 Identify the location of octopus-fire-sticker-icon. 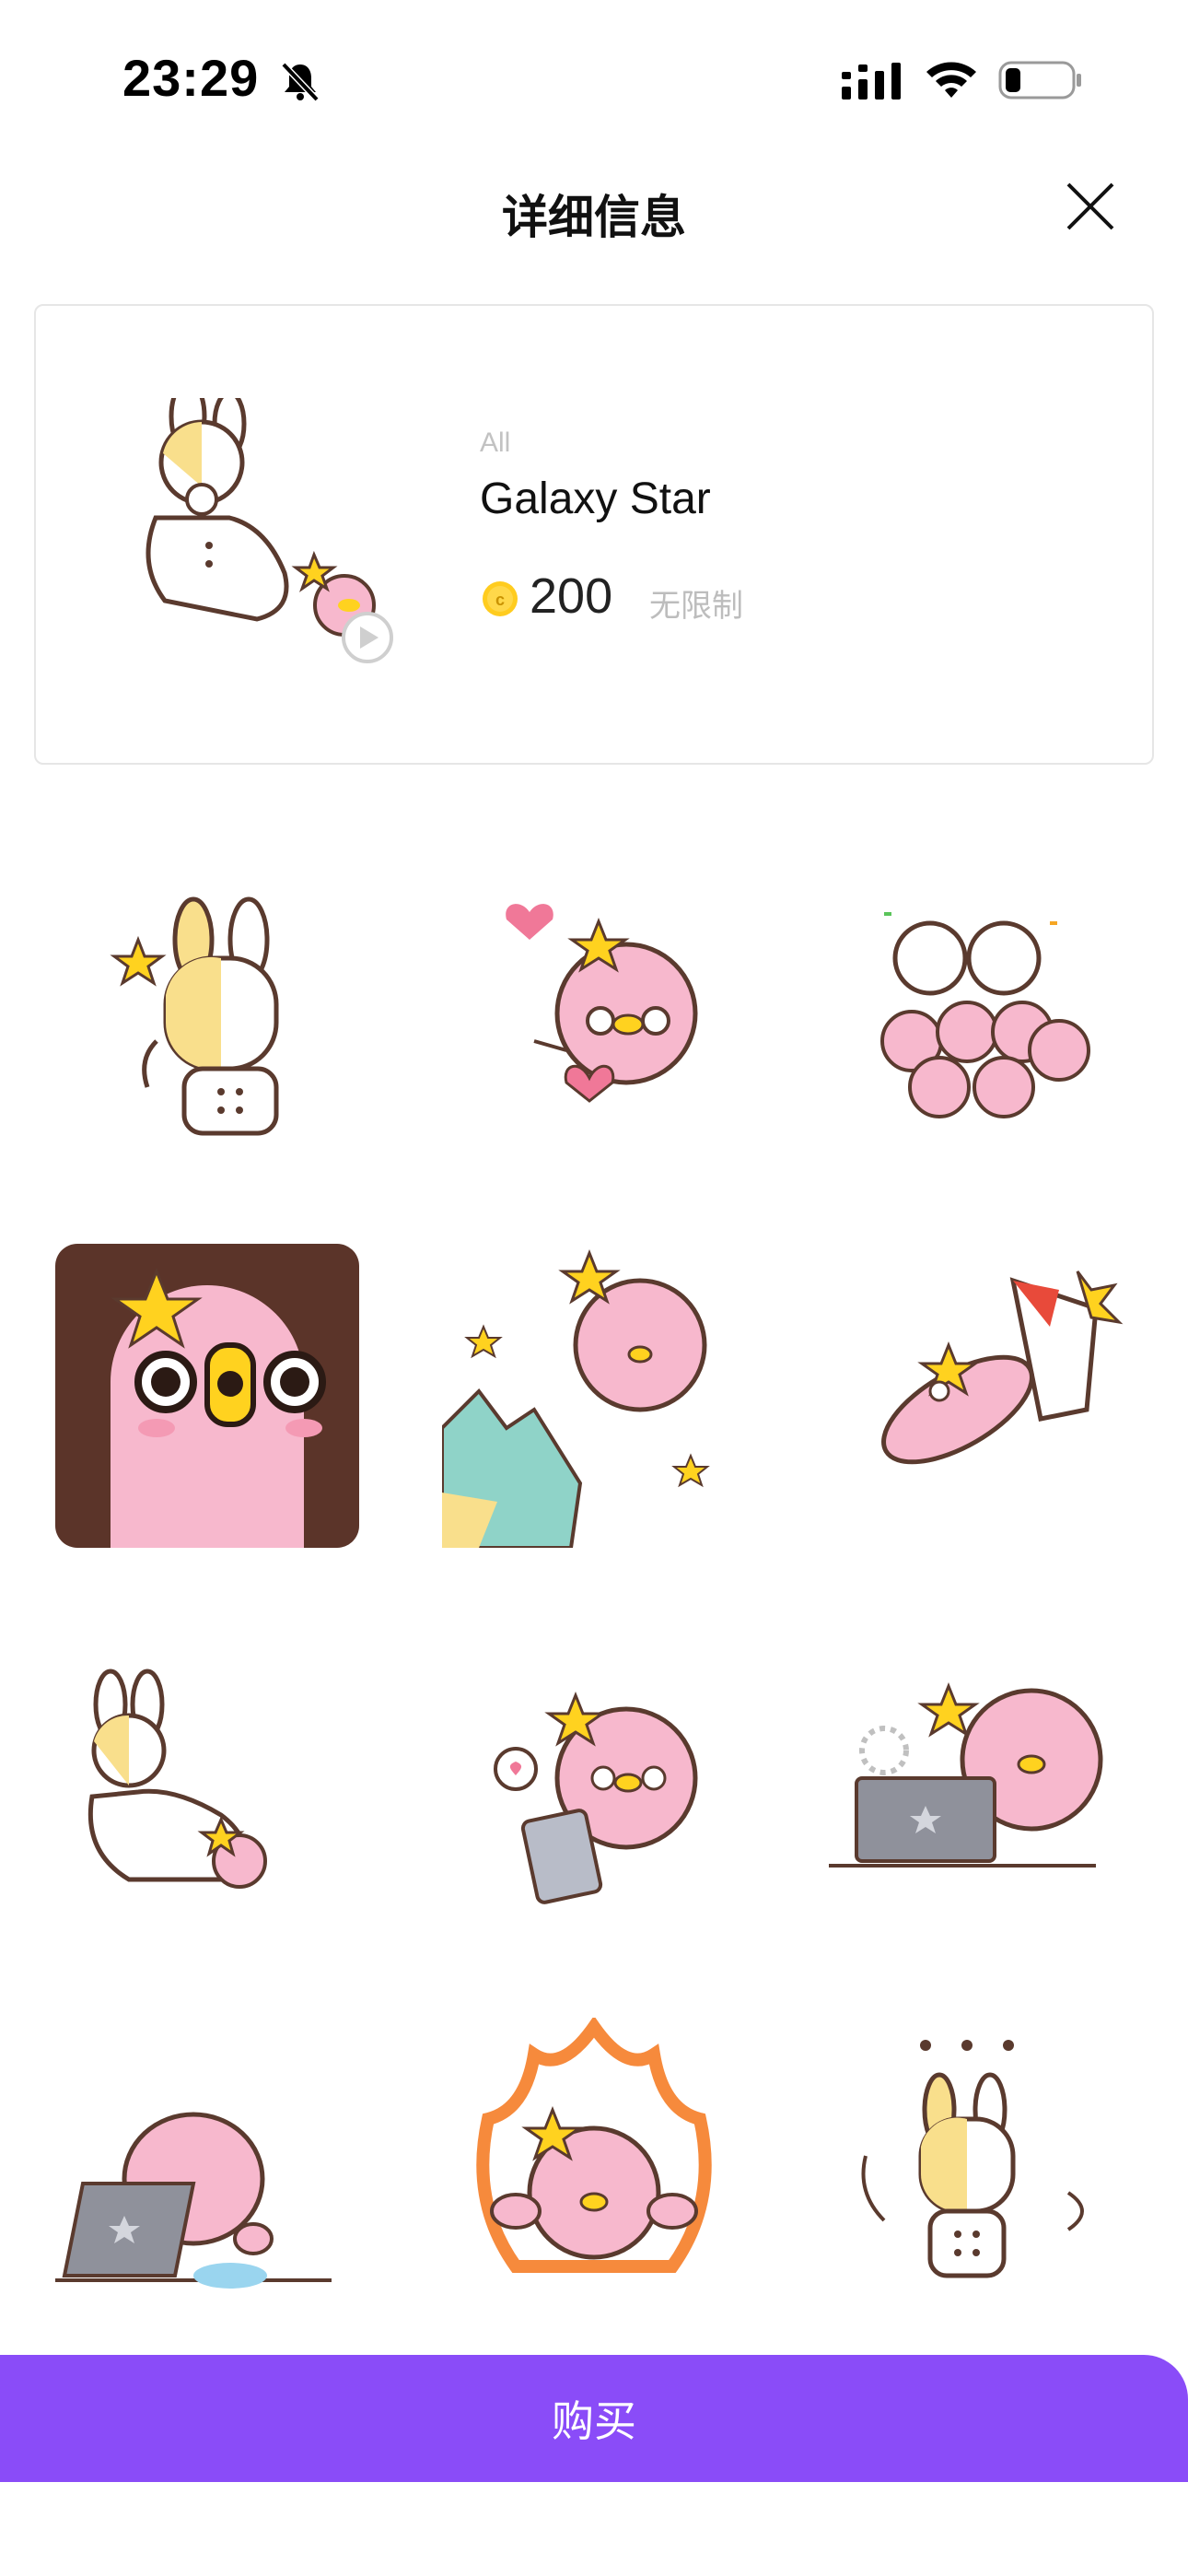
(594, 2145).